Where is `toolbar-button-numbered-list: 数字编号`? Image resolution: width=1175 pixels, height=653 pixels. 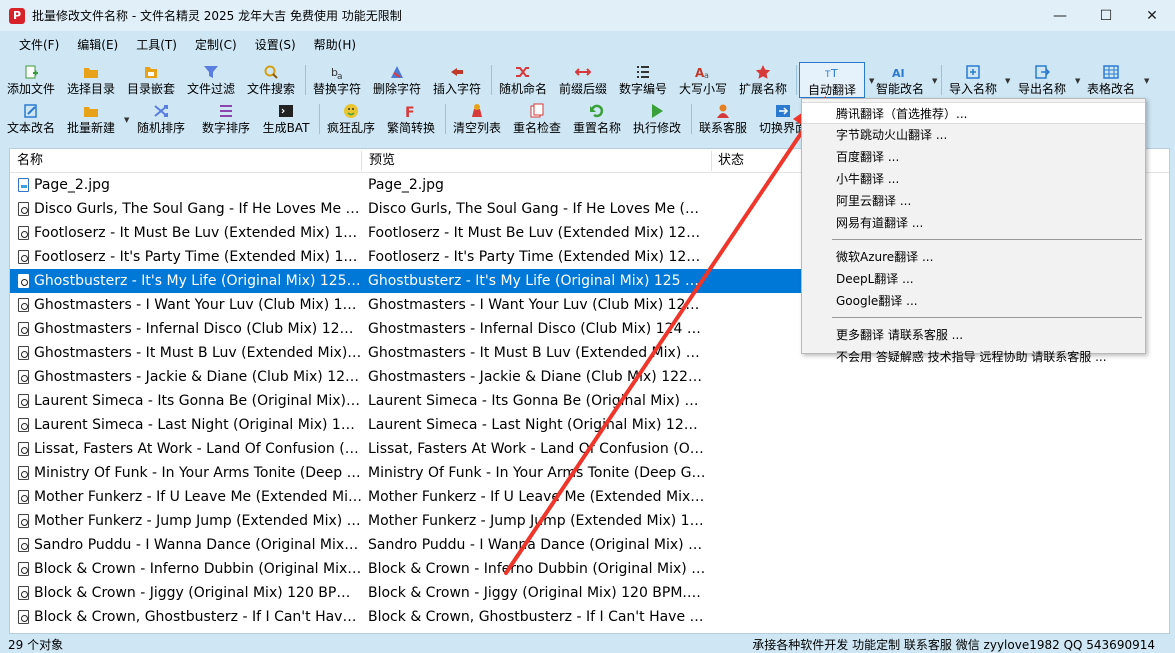 toolbar-button-numbered-list: 数字编号 is located at coordinates (643, 80).